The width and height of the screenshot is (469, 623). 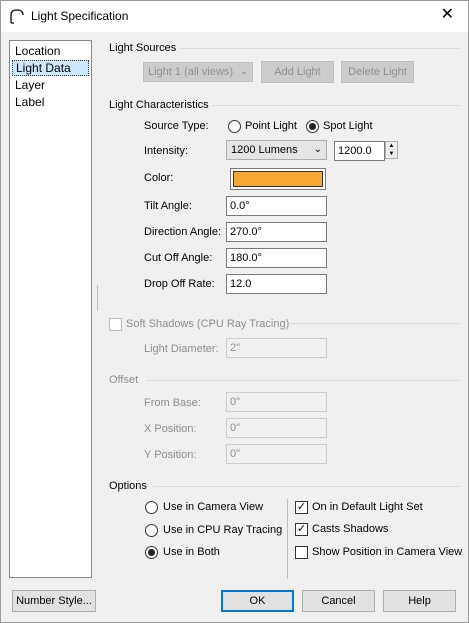 I want to click on use-in-both-radio, so click(x=151, y=552).